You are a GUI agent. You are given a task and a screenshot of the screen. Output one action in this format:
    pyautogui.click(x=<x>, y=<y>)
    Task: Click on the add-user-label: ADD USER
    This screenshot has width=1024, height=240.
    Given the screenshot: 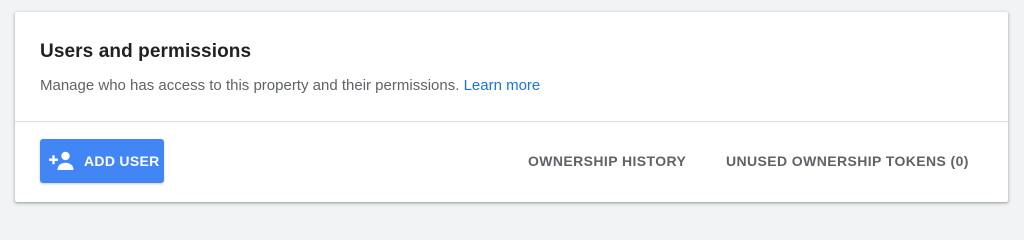 What is the action you would take?
    pyautogui.click(x=122, y=161)
    